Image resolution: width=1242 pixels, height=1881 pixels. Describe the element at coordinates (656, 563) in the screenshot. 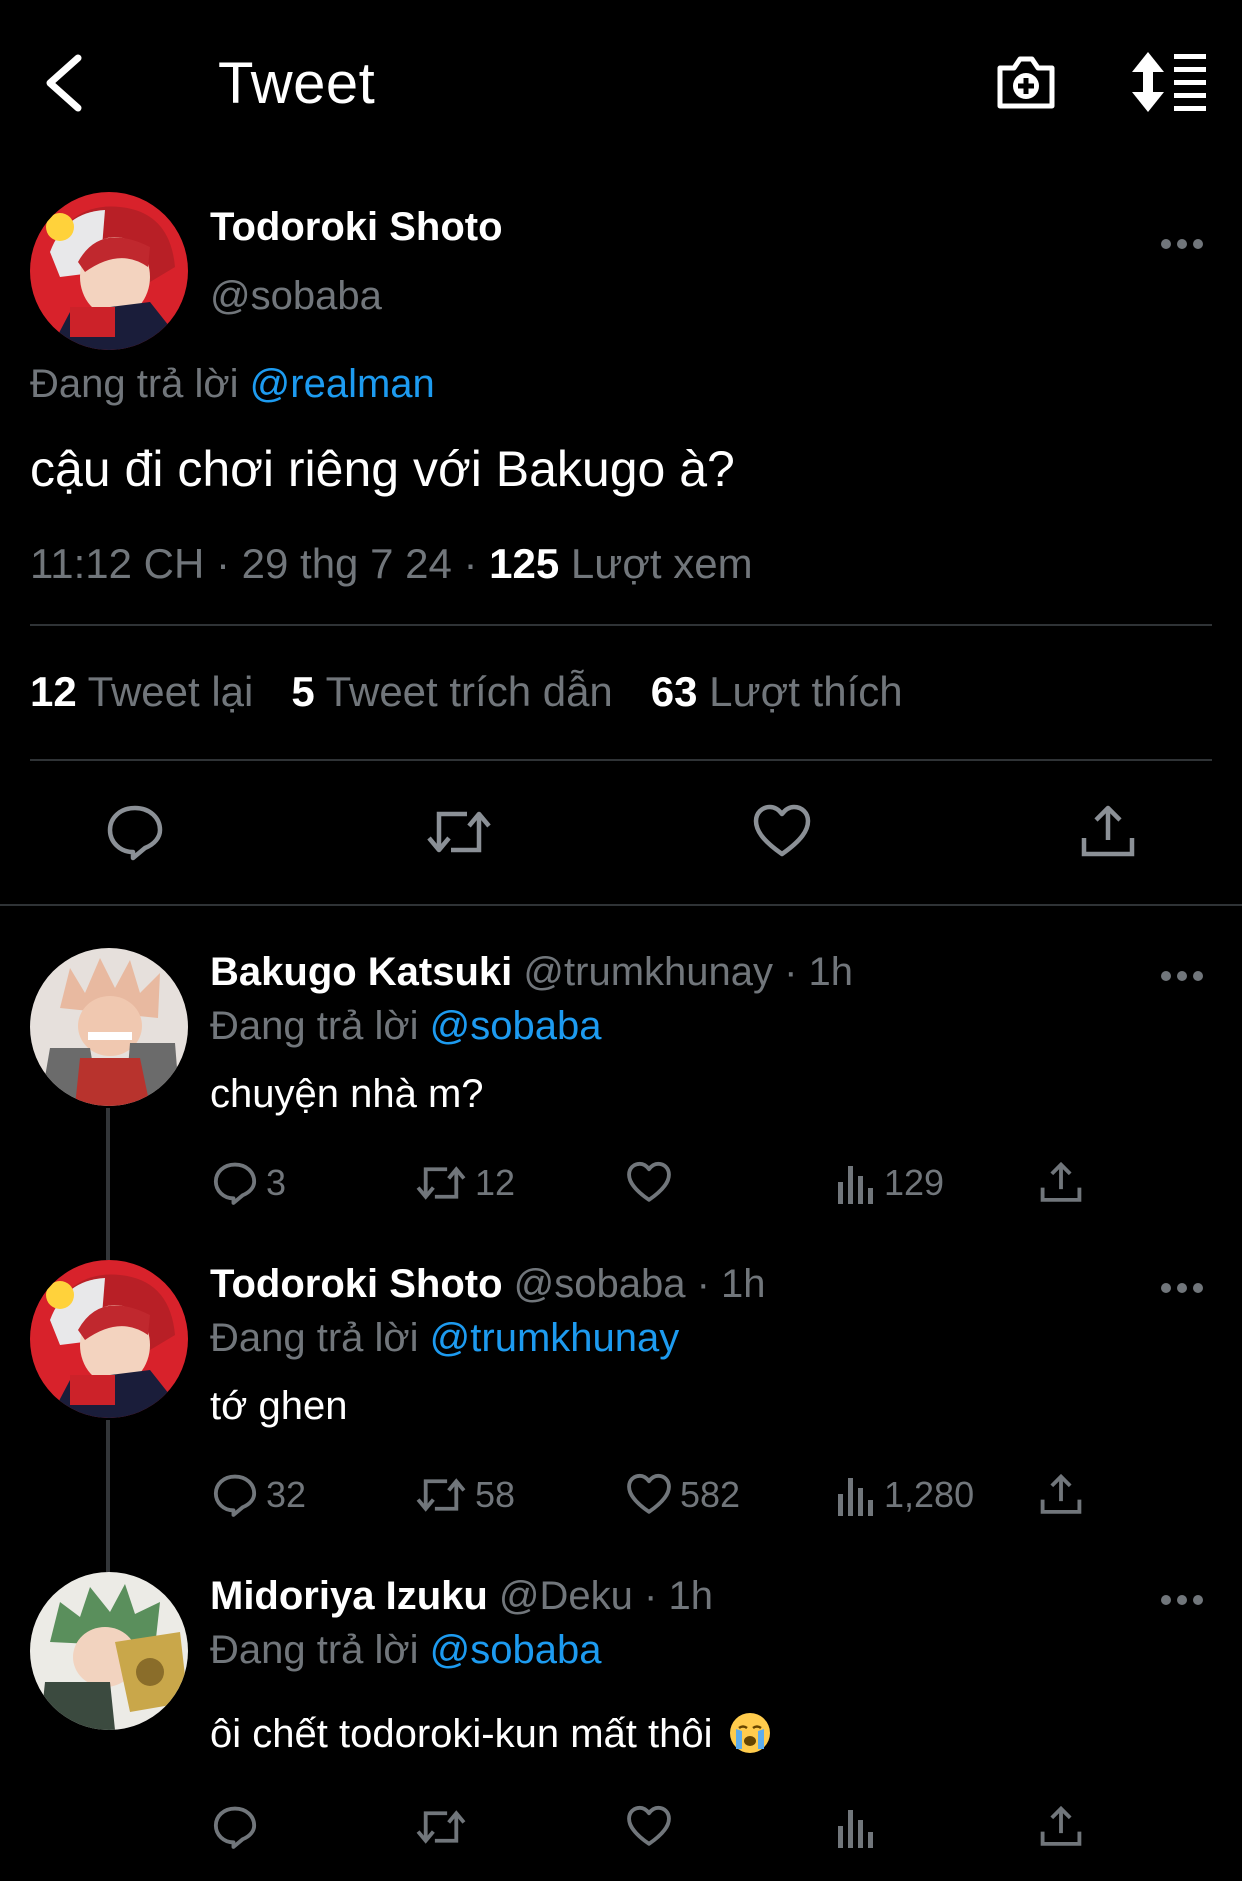

I see `views-label: Lượt xem` at that location.